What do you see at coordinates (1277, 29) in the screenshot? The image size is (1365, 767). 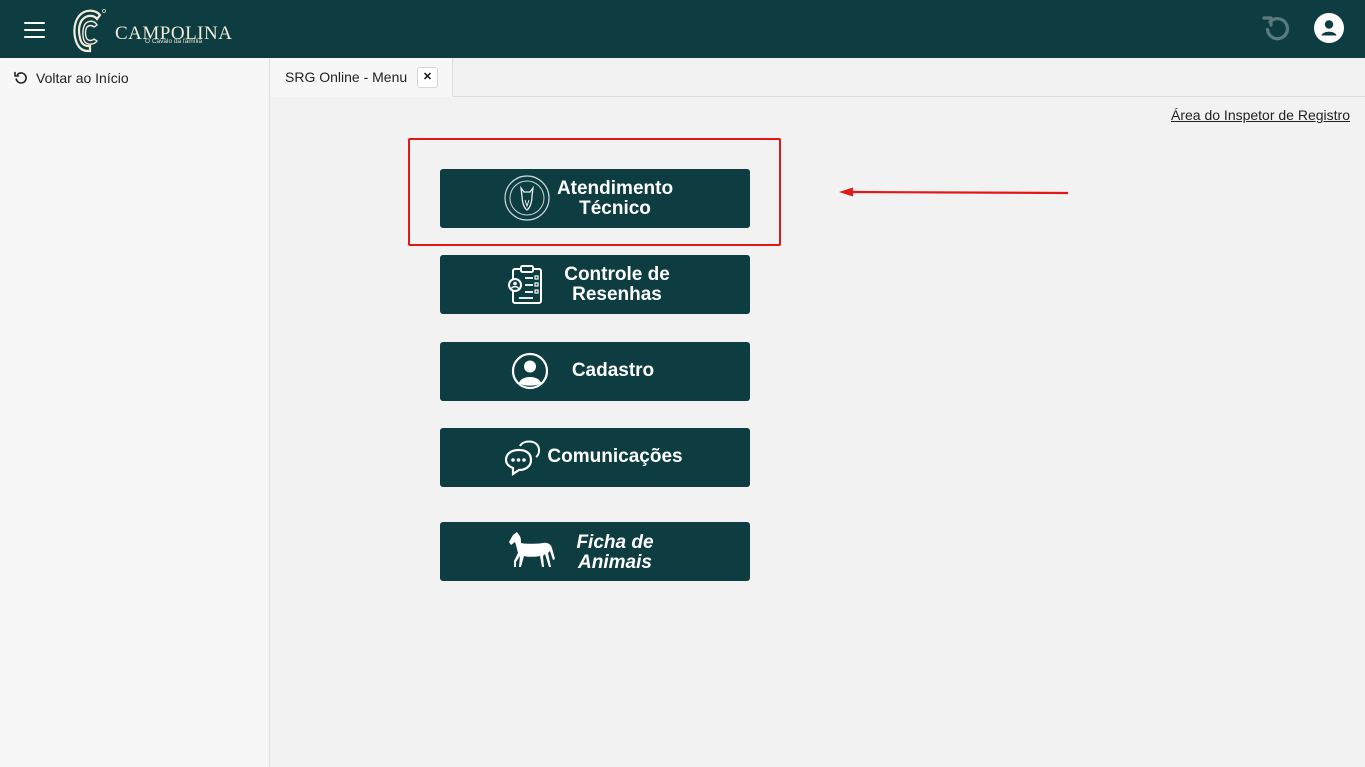 I see `refresh-icon` at bounding box center [1277, 29].